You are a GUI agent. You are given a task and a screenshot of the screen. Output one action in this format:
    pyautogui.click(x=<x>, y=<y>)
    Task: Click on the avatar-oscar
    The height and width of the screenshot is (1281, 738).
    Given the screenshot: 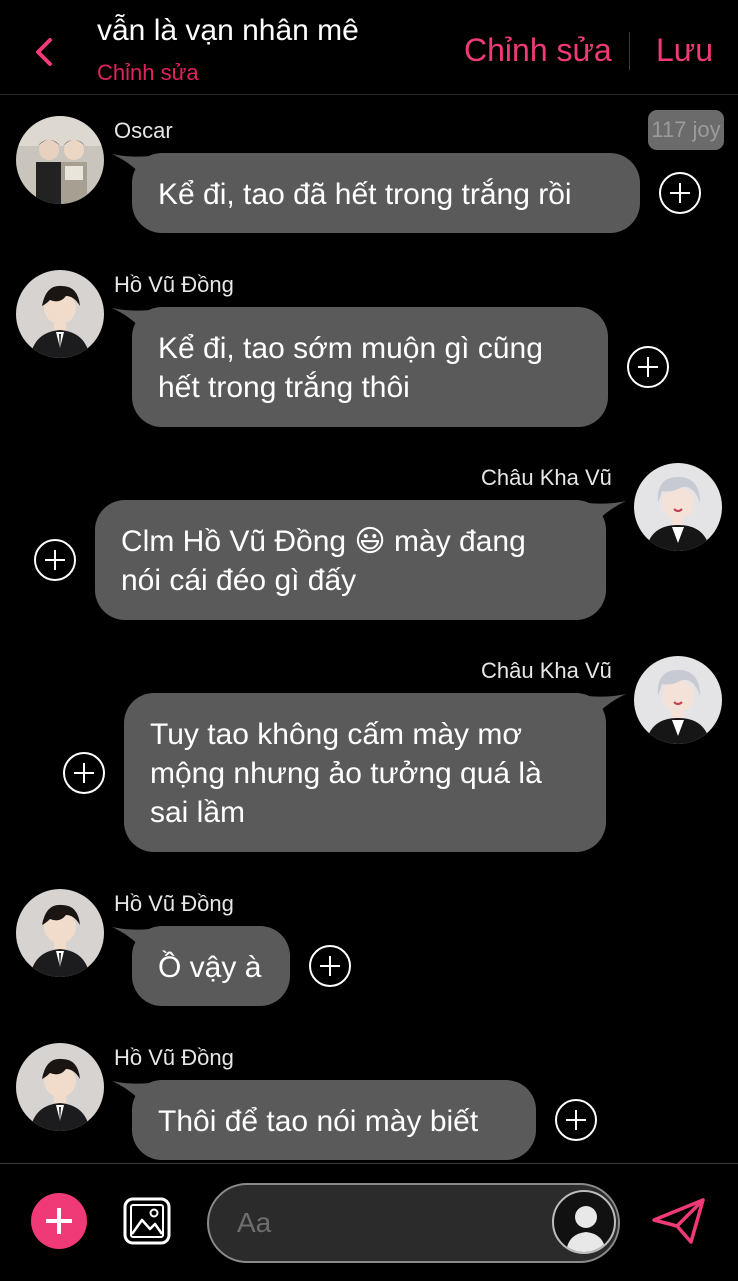 What is the action you would take?
    pyautogui.click(x=60, y=160)
    